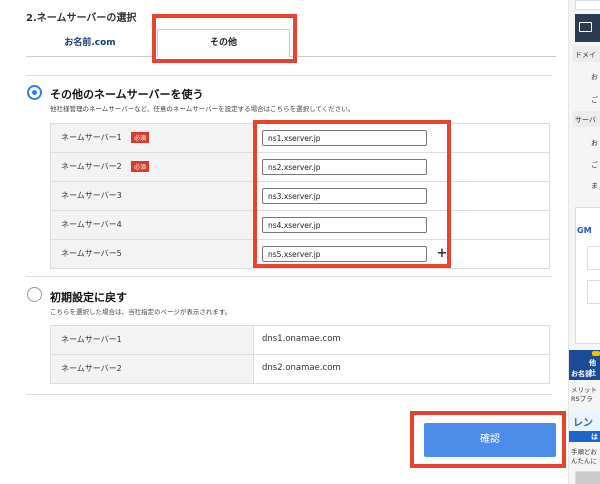 This screenshot has width=600, height=484. Describe the element at coordinates (81, 18) in the screenshot. I see `section-title: 2.ネームサーバーの選択` at that location.